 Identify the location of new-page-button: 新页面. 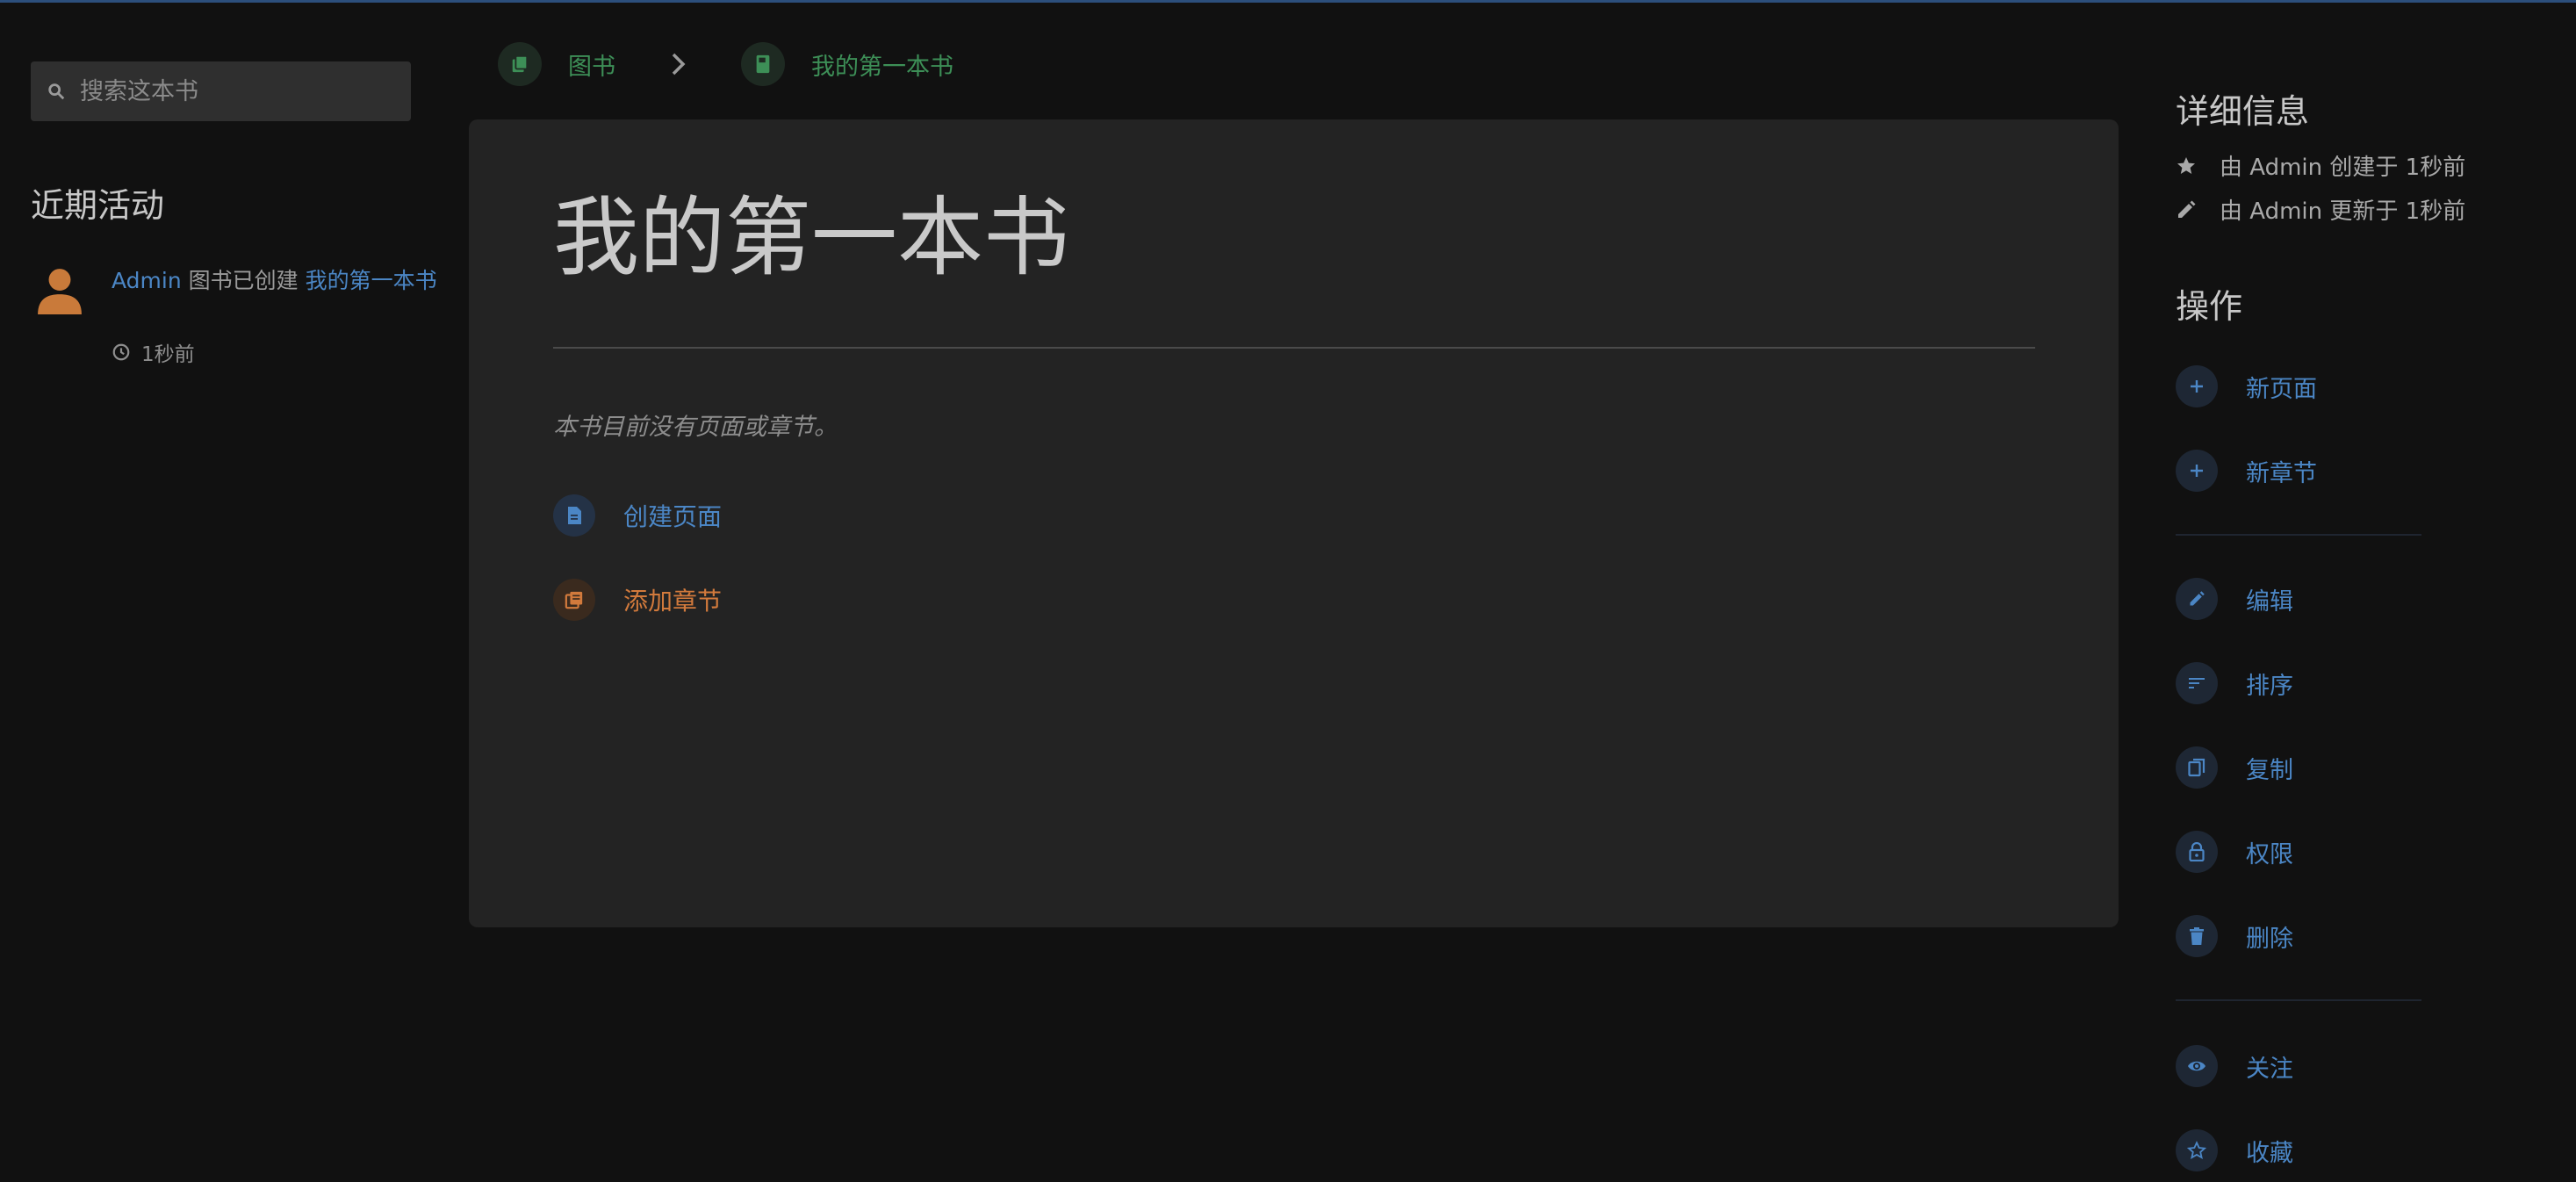
(2246, 386).